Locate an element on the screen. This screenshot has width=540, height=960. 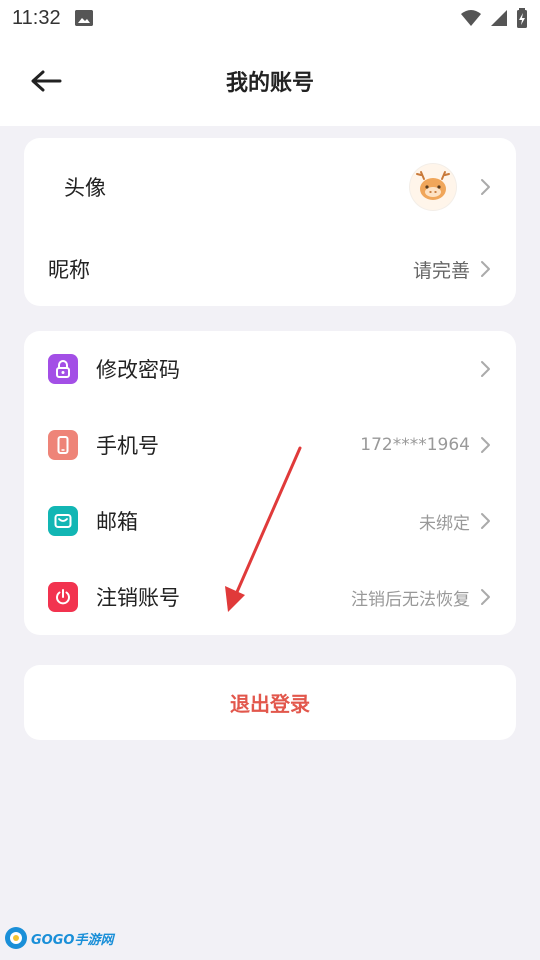
app-header: 我的账号 is located at coordinates (270, 81).